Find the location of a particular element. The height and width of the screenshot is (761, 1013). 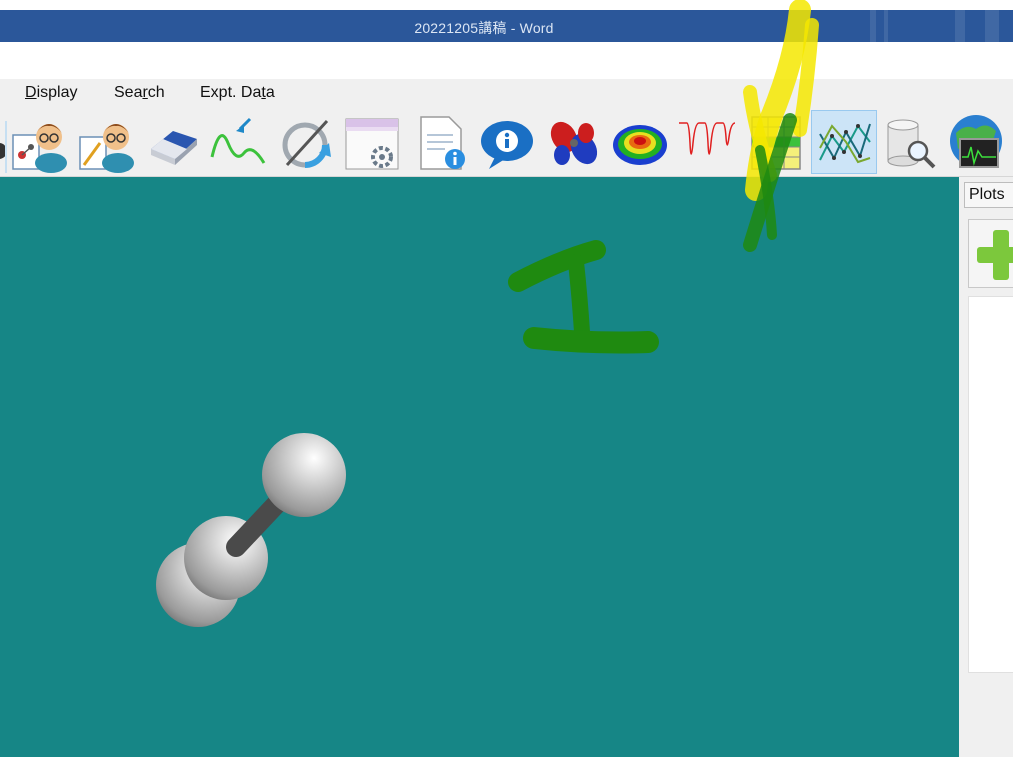

toolbar is located at coordinates (506, 142).